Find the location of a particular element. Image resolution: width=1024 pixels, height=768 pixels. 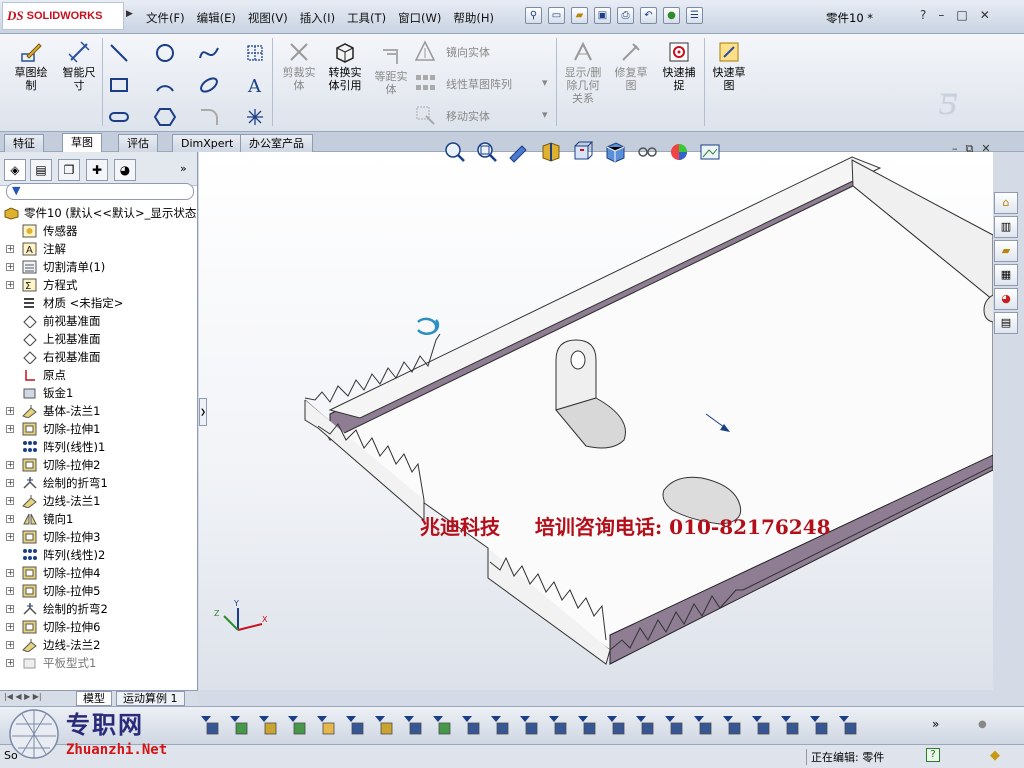

tree-item-9: 钣金1 is located at coordinates (99, 393).